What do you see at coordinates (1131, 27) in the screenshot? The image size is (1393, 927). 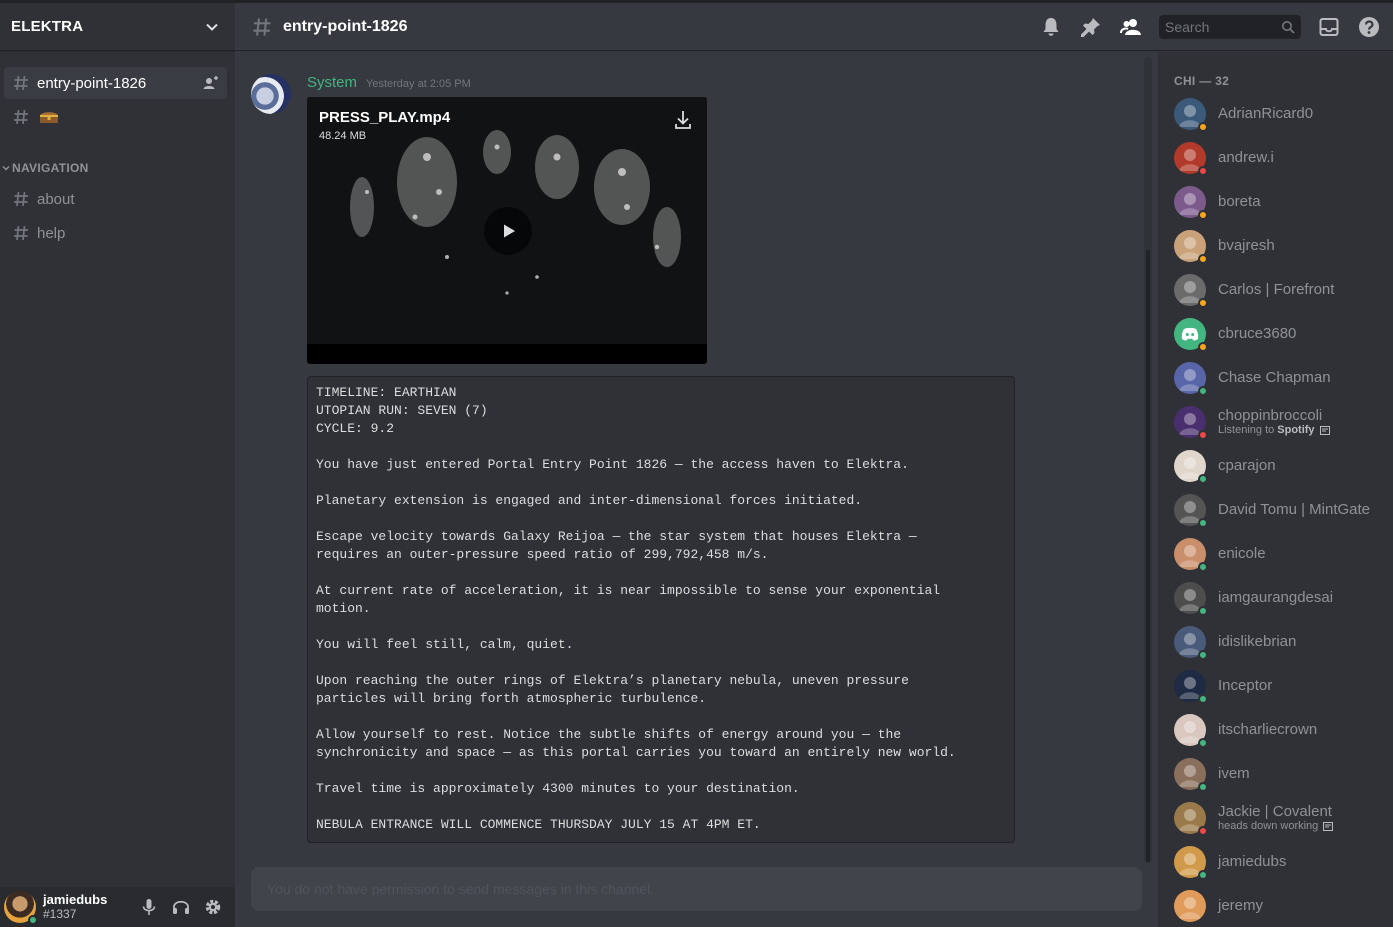 I see `member-list-toggle` at bounding box center [1131, 27].